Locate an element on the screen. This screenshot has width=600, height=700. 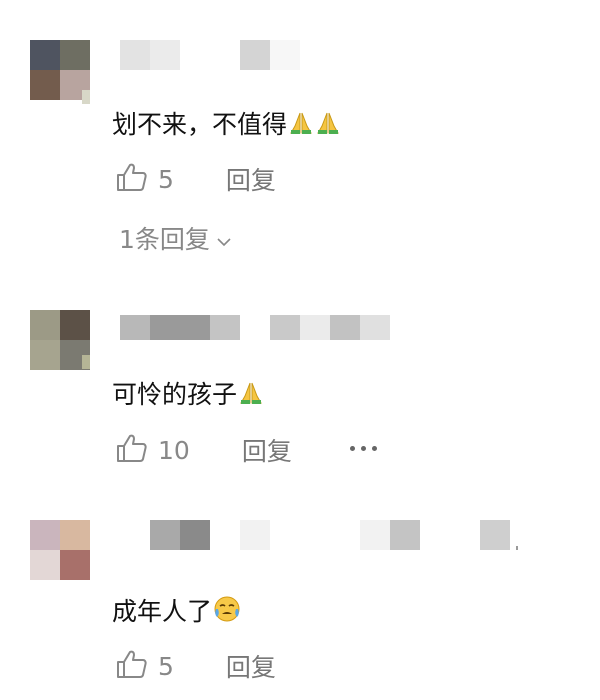
reply-button: 回复 is located at coordinates (251, 666).